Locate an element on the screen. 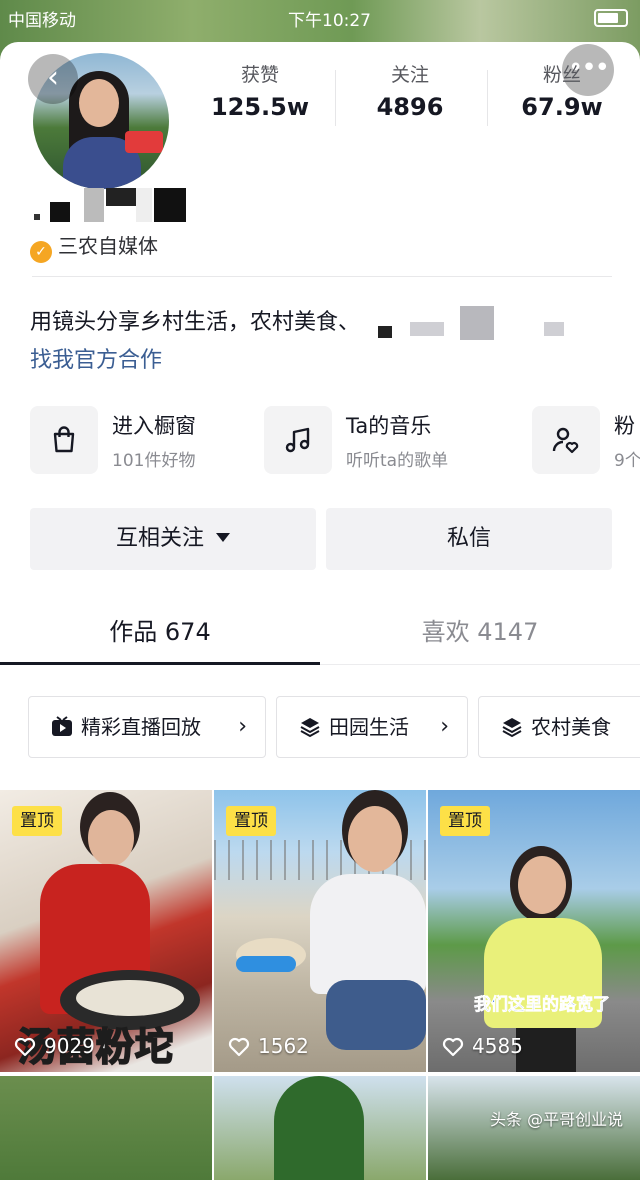 The height and width of the screenshot is (1180, 640). carrier-label: 中国移动 is located at coordinates (42, 21).